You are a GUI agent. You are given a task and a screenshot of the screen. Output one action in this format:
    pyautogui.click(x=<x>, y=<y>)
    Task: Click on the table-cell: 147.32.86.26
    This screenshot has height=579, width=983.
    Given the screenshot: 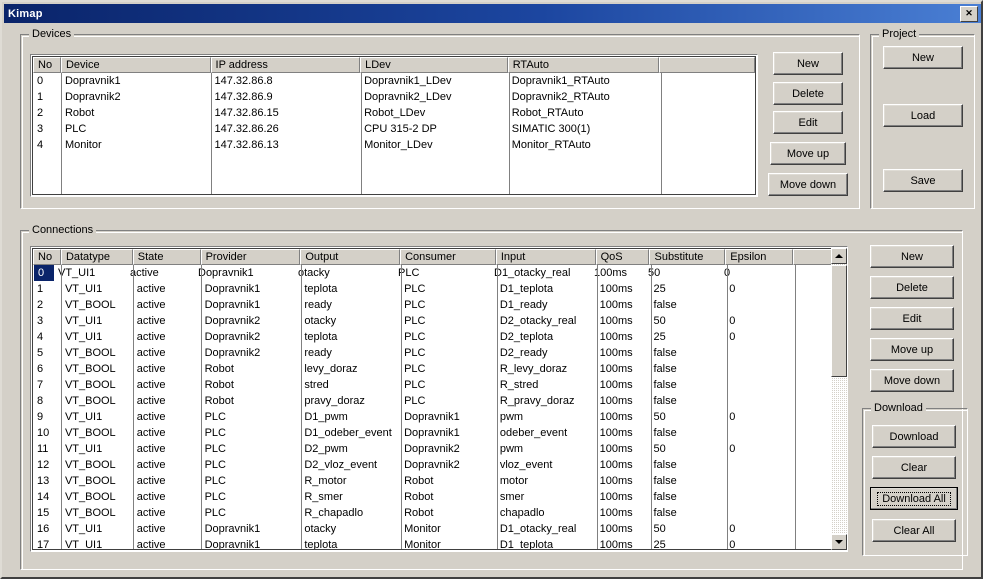 What is the action you would take?
    pyautogui.click(x=246, y=129)
    